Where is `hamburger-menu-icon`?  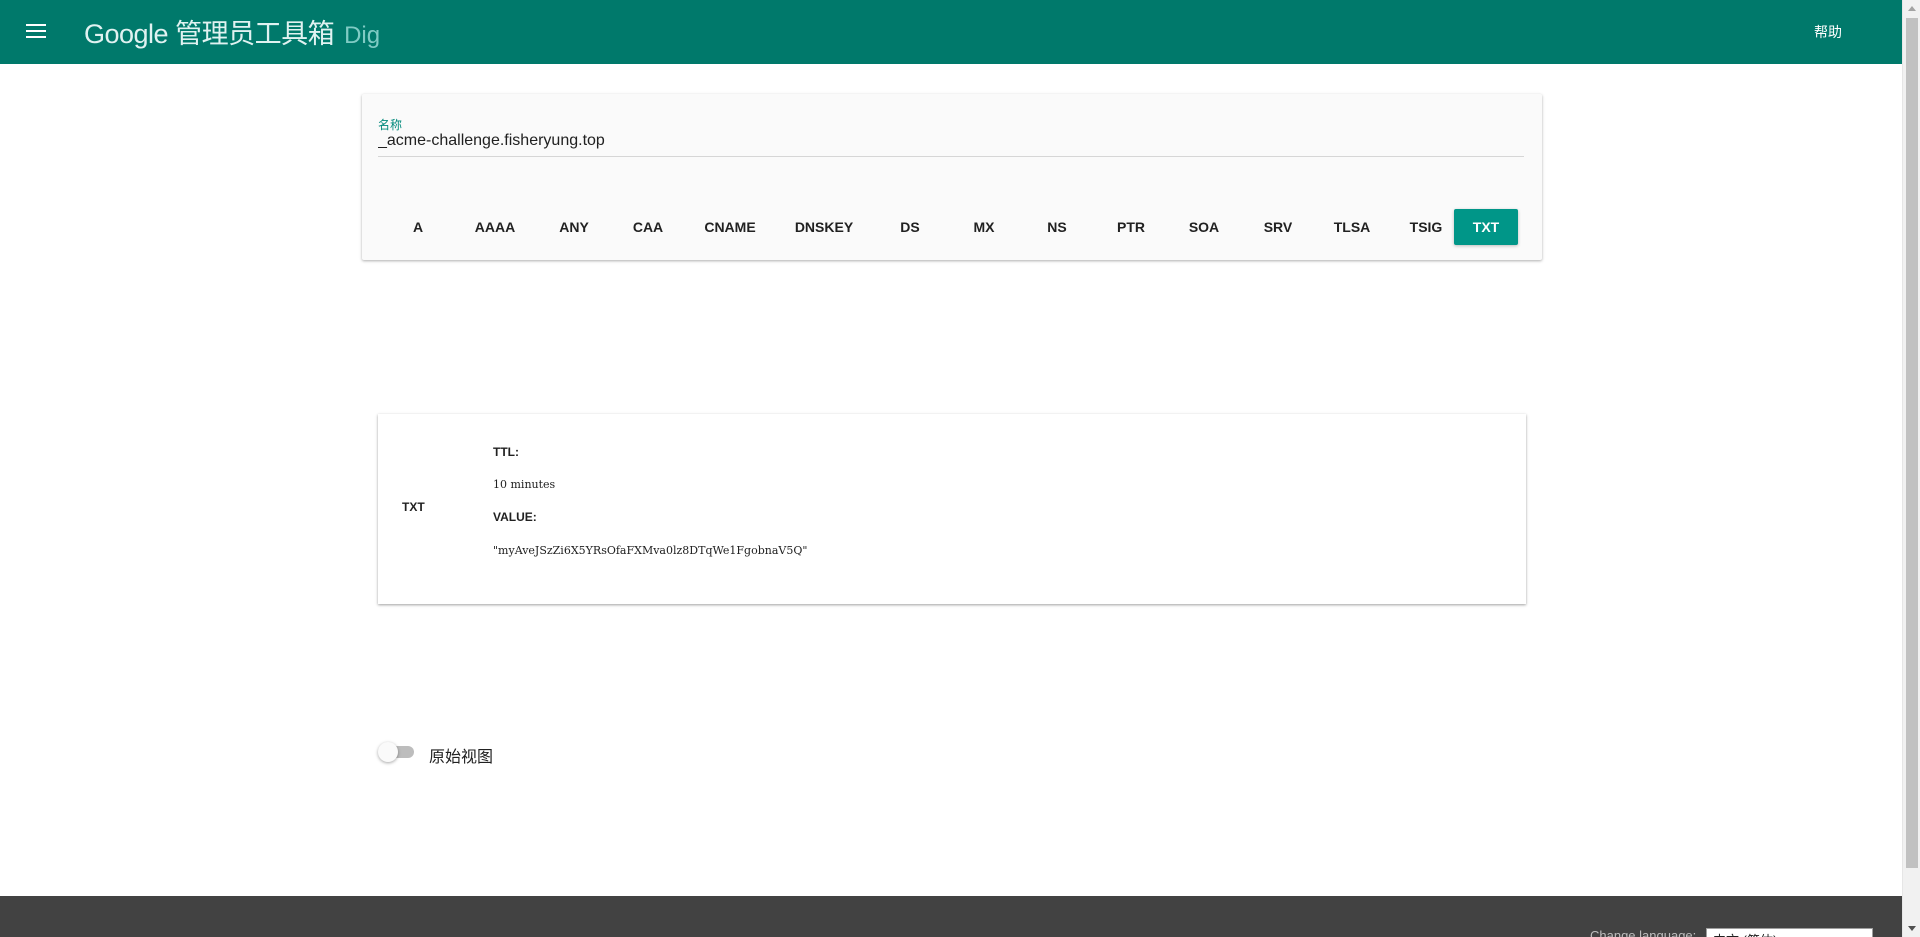 hamburger-menu-icon is located at coordinates (36, 31).